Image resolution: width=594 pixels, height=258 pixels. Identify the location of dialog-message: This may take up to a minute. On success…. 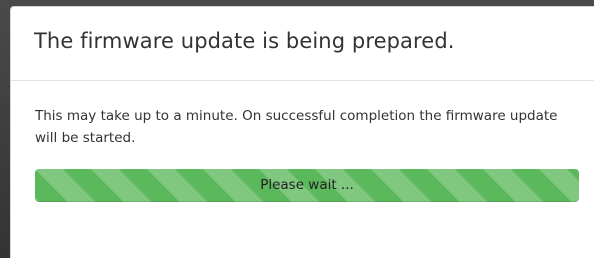
(296, 127).